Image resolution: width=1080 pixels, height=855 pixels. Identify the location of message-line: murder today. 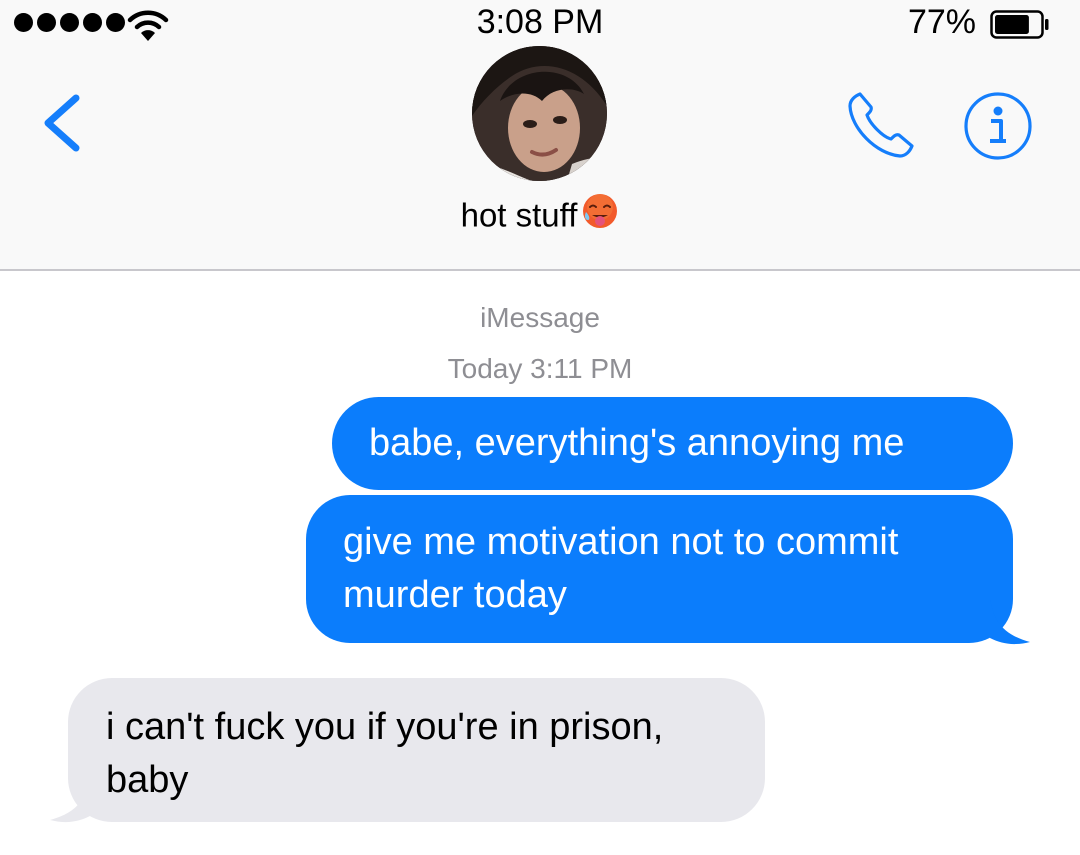
(455, 595).